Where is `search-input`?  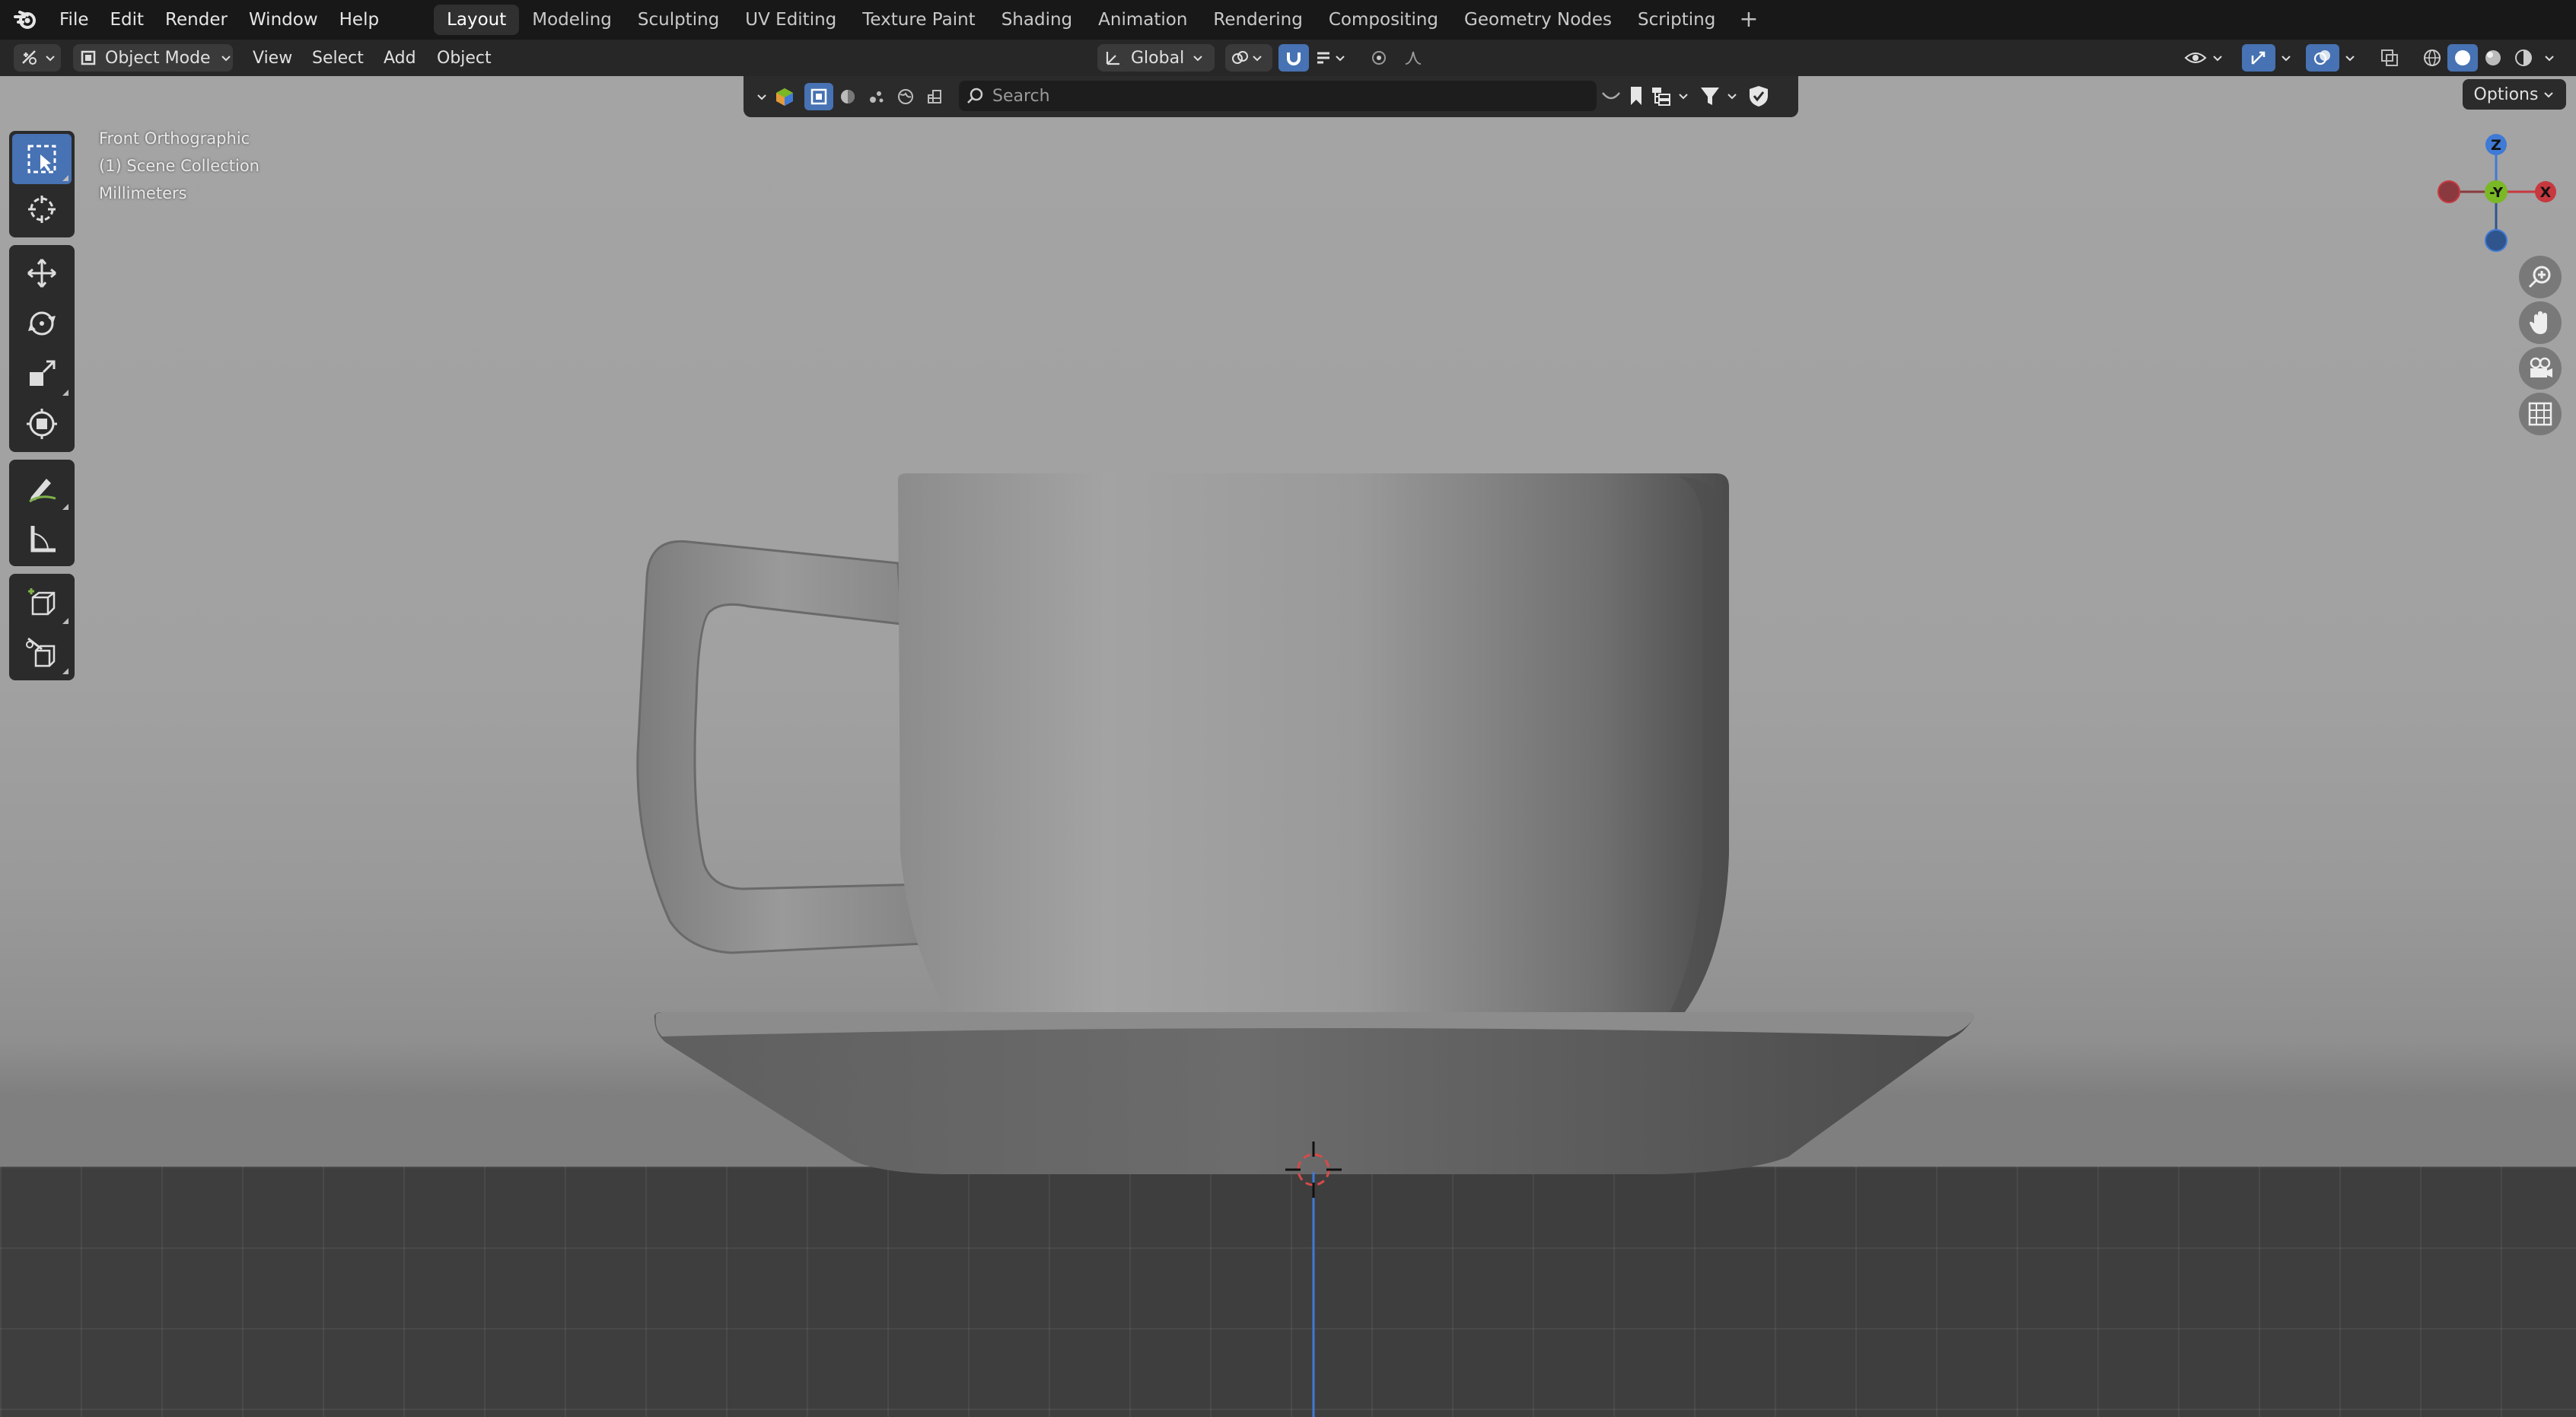 search-input is located at coordinates (1274, 96).